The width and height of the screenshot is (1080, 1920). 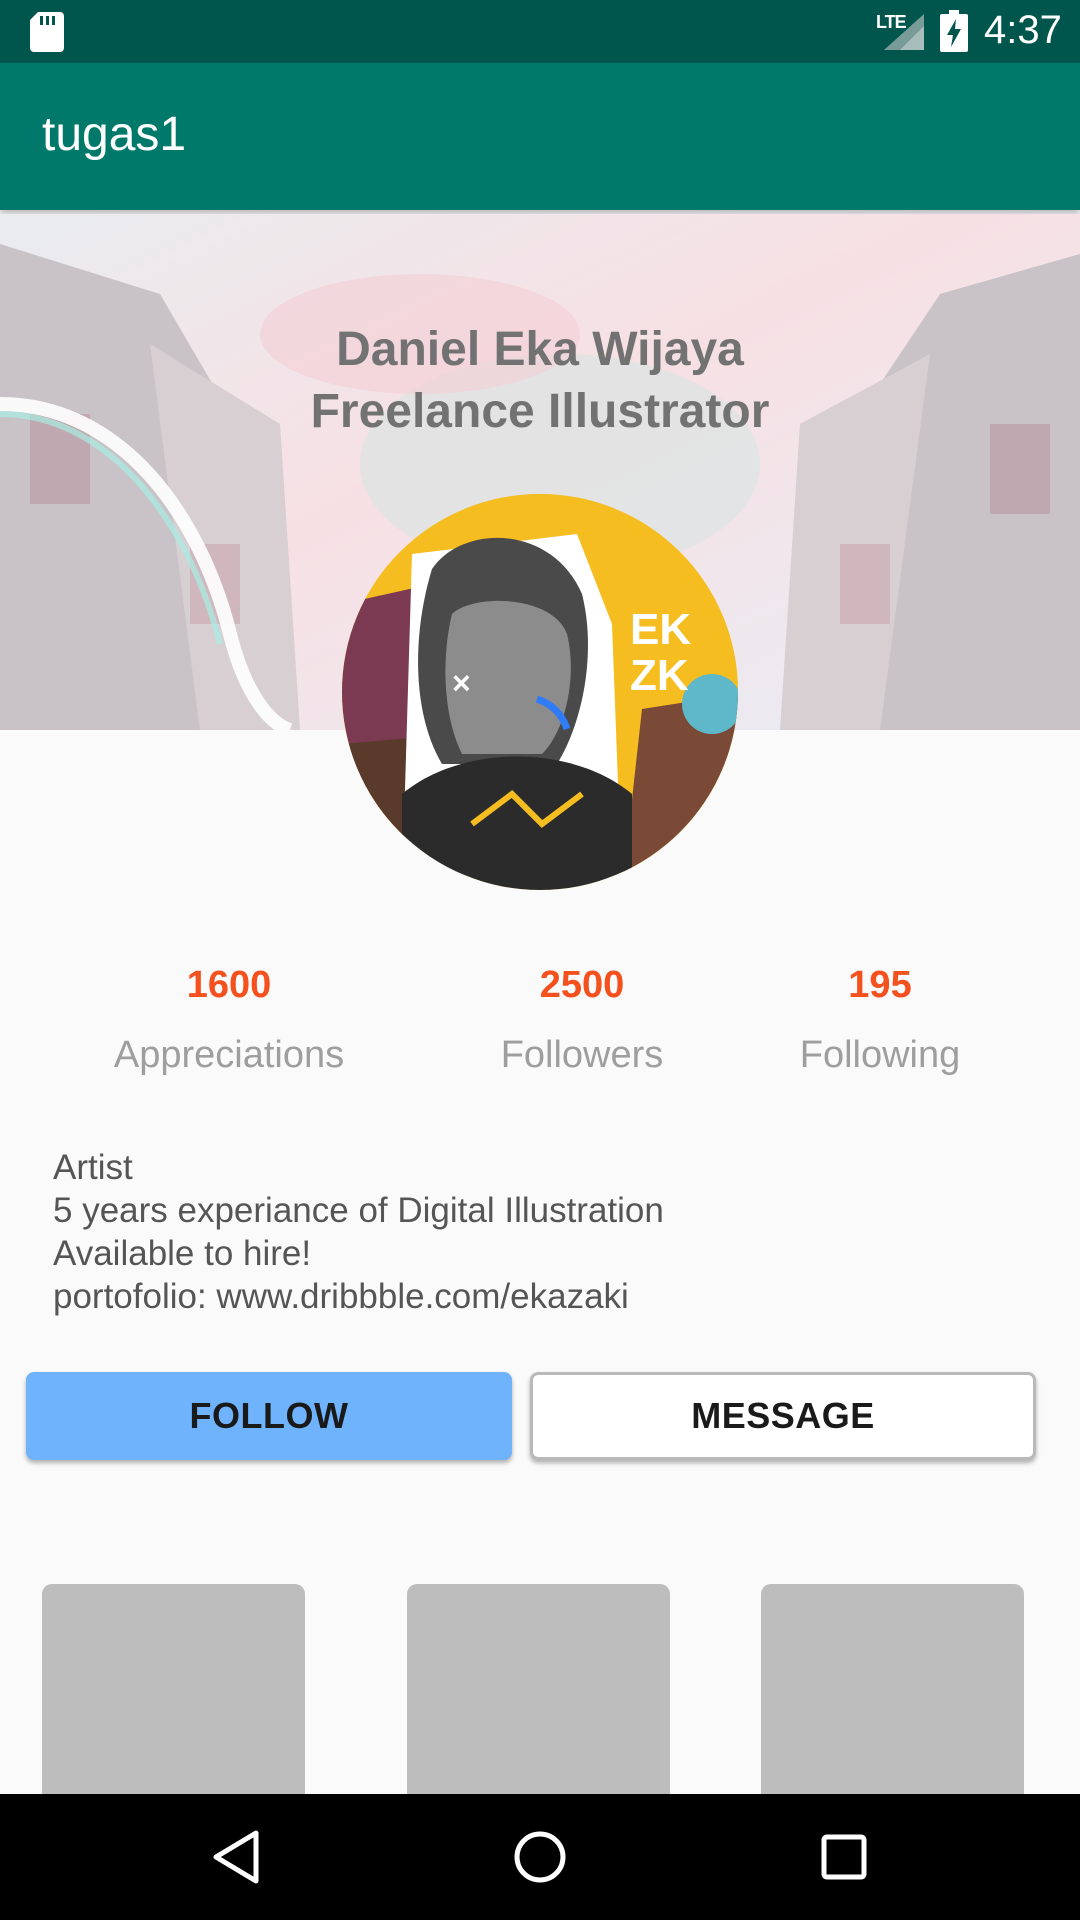 What do you see at coordinates (904, 32) in the screenshot?
I see `signal-icon` at bounding box center [904, 32].